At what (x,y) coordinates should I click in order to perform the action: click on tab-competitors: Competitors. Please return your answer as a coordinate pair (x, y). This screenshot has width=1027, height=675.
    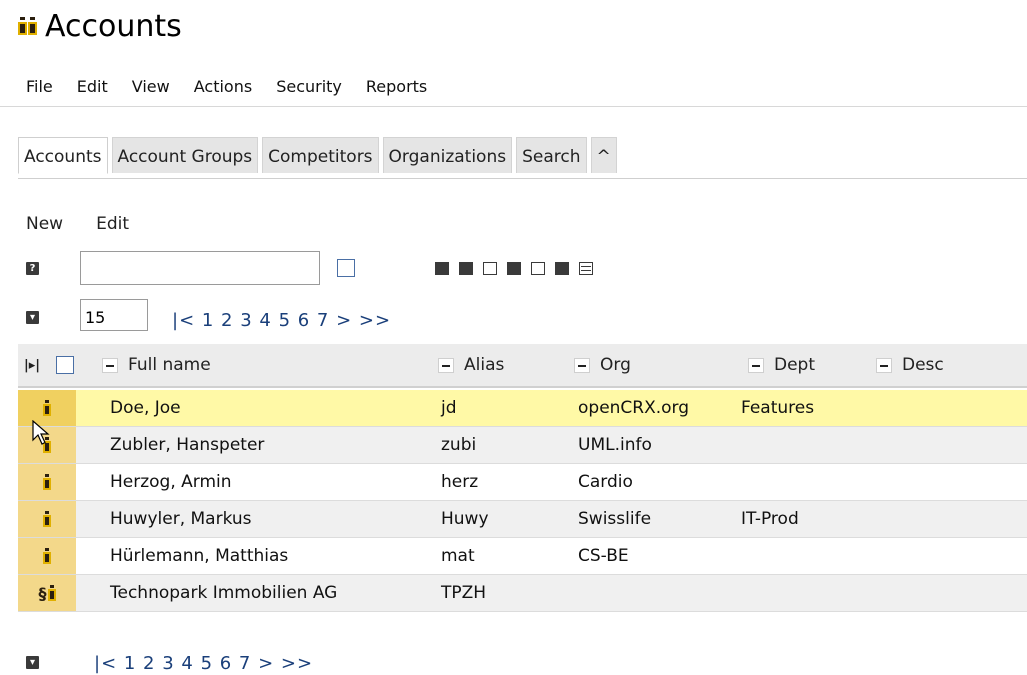
    Looking at the image, I should click on (320, 155).